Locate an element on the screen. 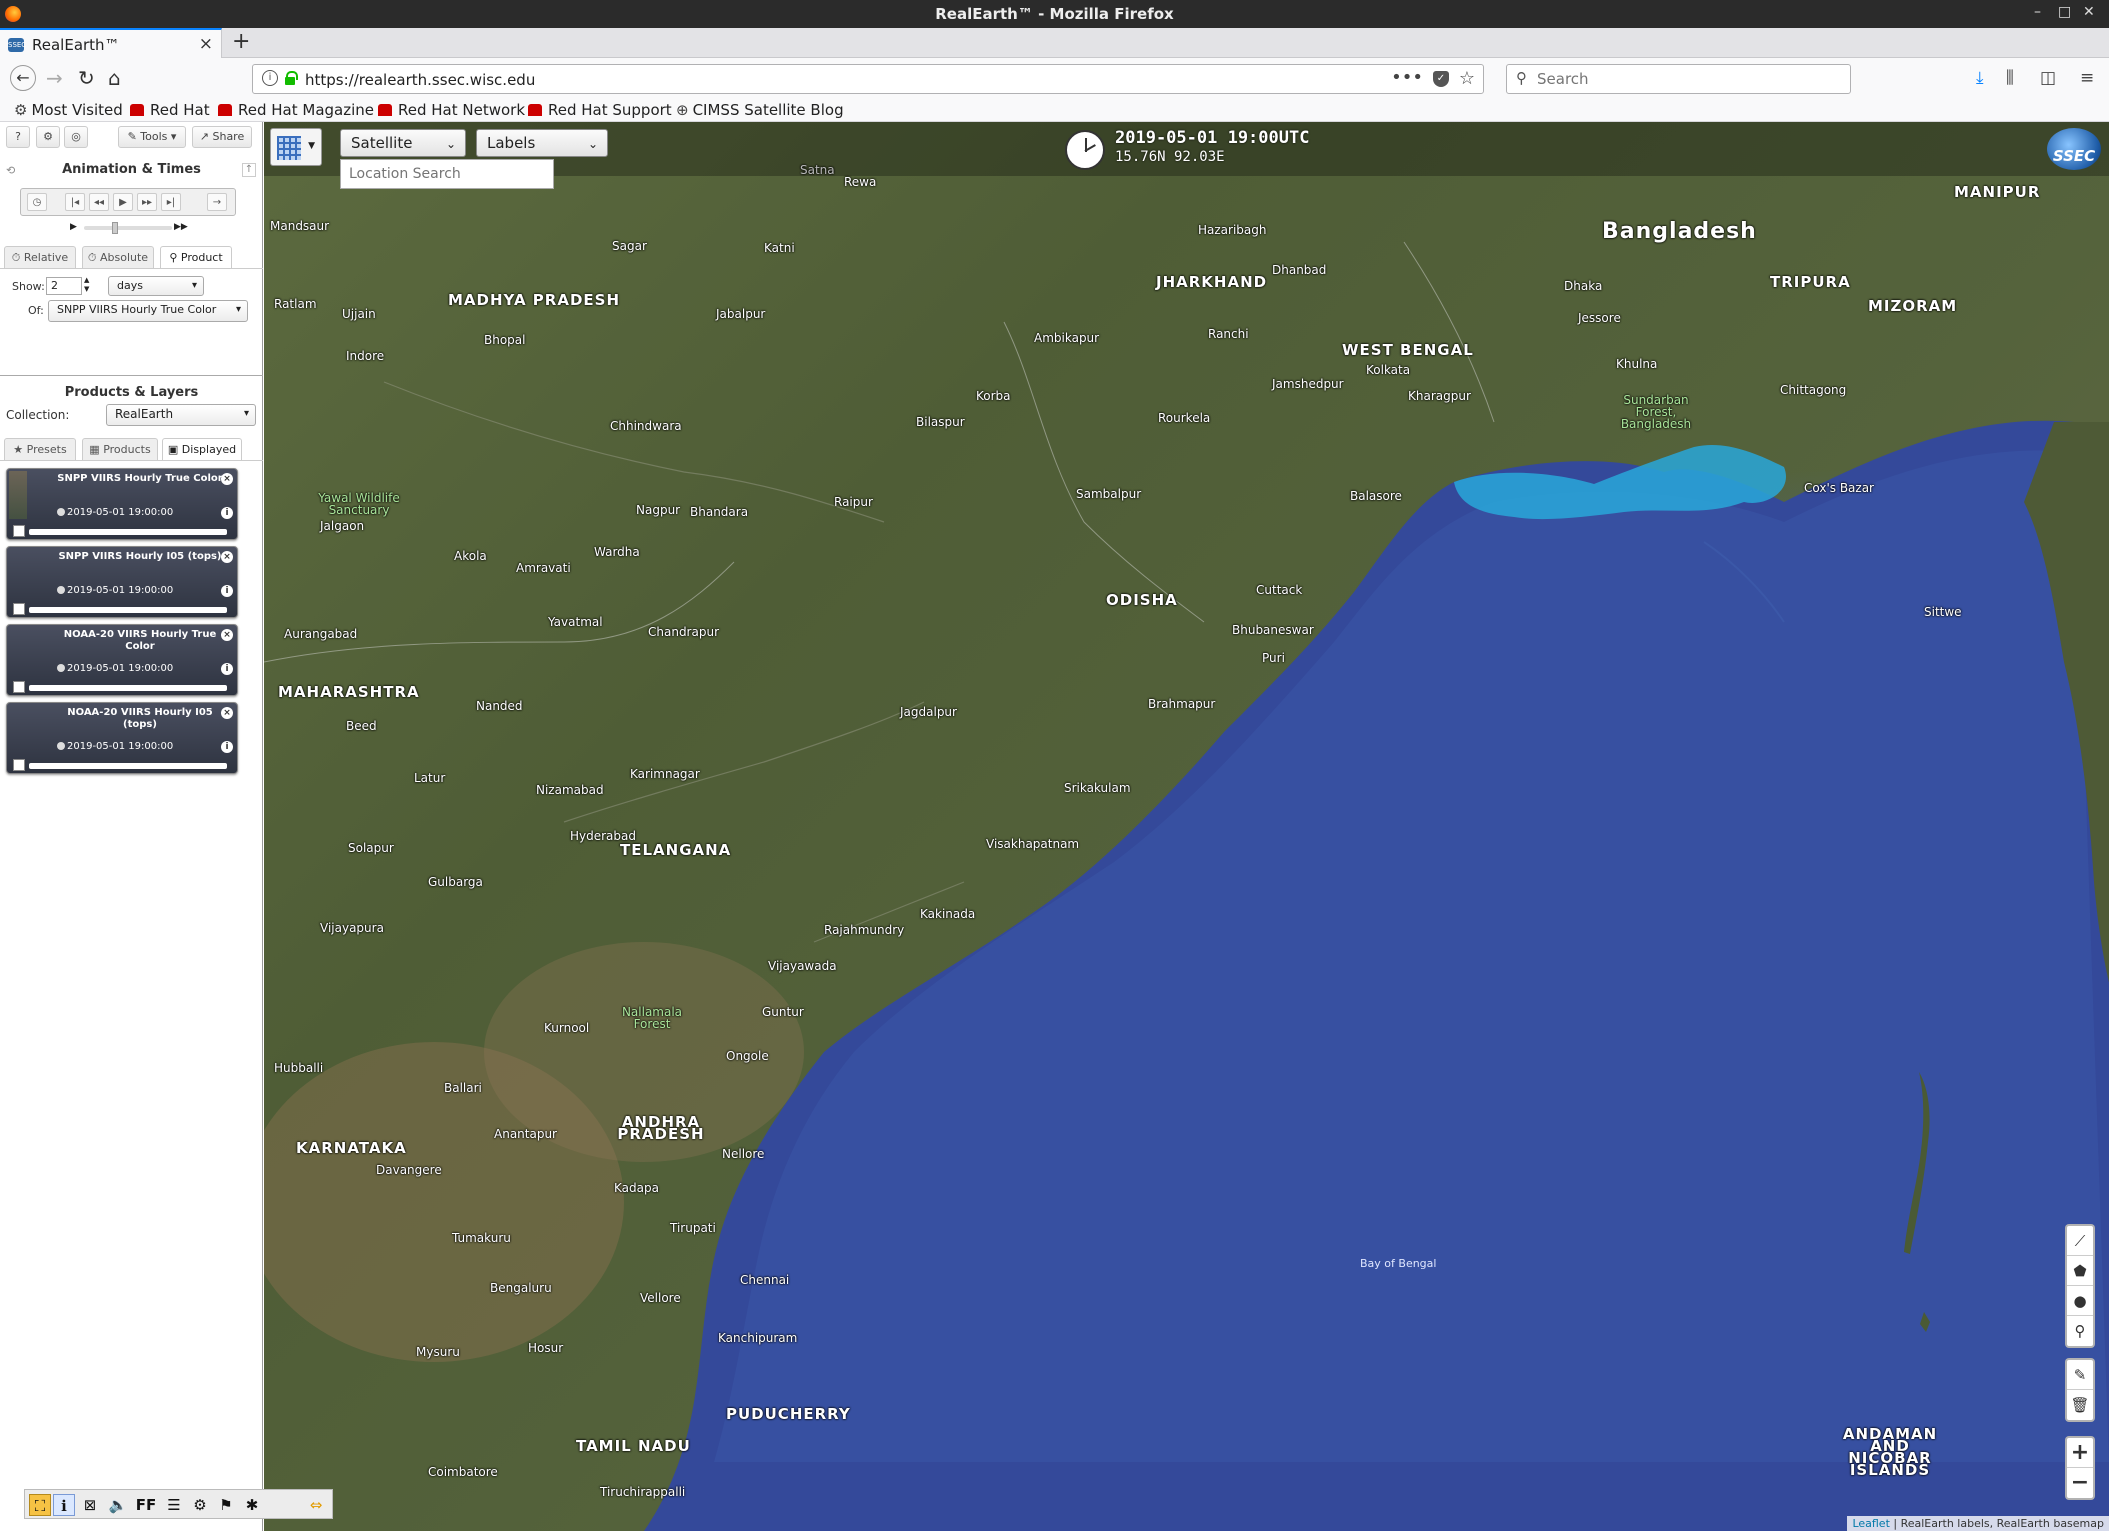  edit-icon: ✎ is located at coordinates (2080, 1375).